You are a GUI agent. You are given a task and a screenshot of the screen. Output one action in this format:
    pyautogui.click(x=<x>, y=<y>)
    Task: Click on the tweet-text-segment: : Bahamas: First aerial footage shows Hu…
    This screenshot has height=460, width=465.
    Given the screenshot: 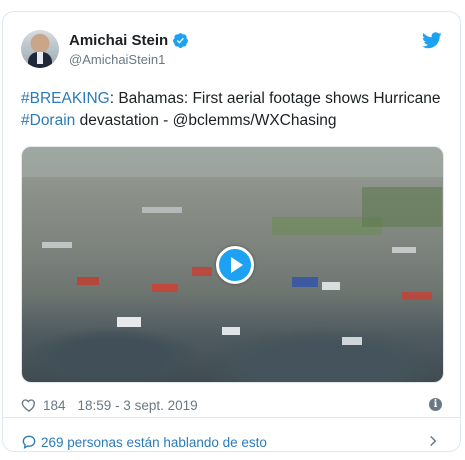 What is the action you would take?
    pyautogui.click(x=275, y=98)
    